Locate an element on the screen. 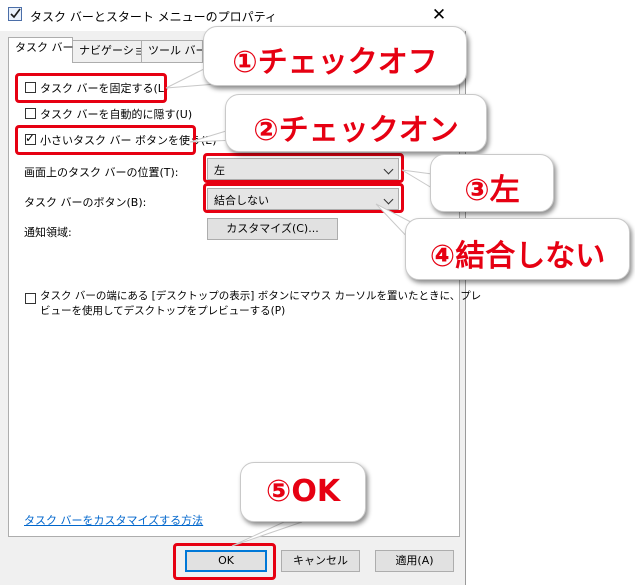 The height and width of the screenshot is (585, 635). callout-check-off-text: ①チェックオフ is located at coordinates (335, 62).